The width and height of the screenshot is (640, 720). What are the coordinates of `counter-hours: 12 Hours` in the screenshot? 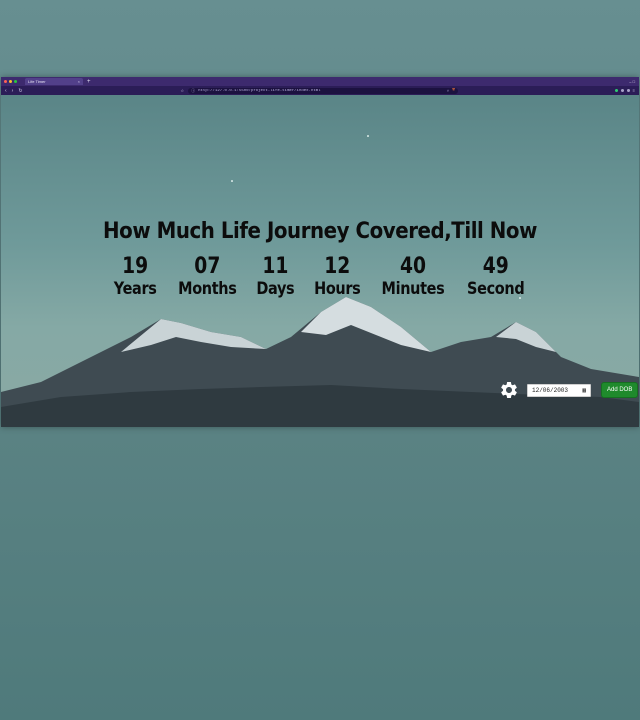 It's located at (337, 277).